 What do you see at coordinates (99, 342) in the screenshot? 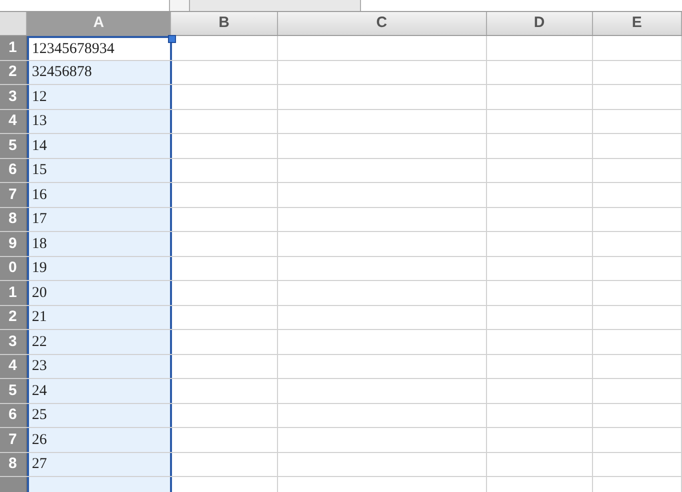
I see `table-cell: 22` at bounding box center [99, 342].